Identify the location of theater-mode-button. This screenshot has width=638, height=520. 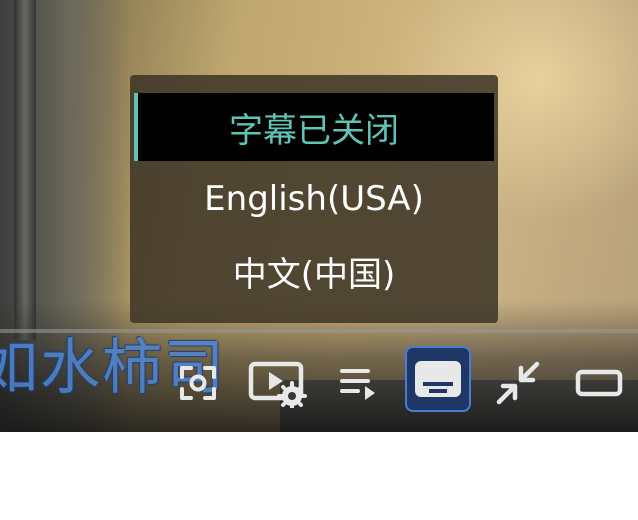
(599, 383).